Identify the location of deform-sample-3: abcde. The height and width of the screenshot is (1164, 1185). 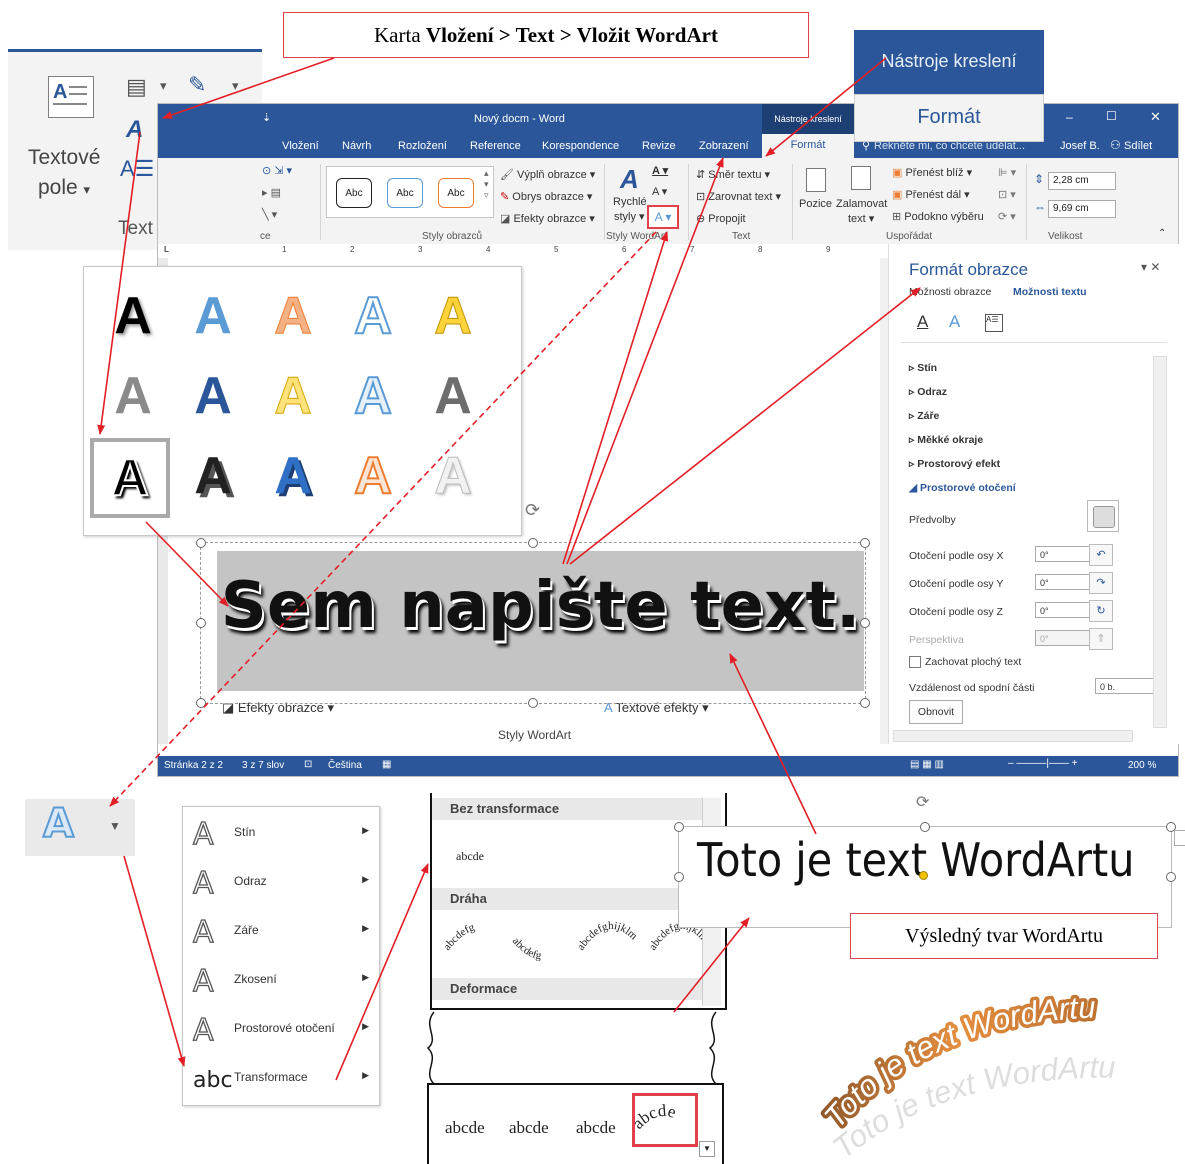
(596, 1128).